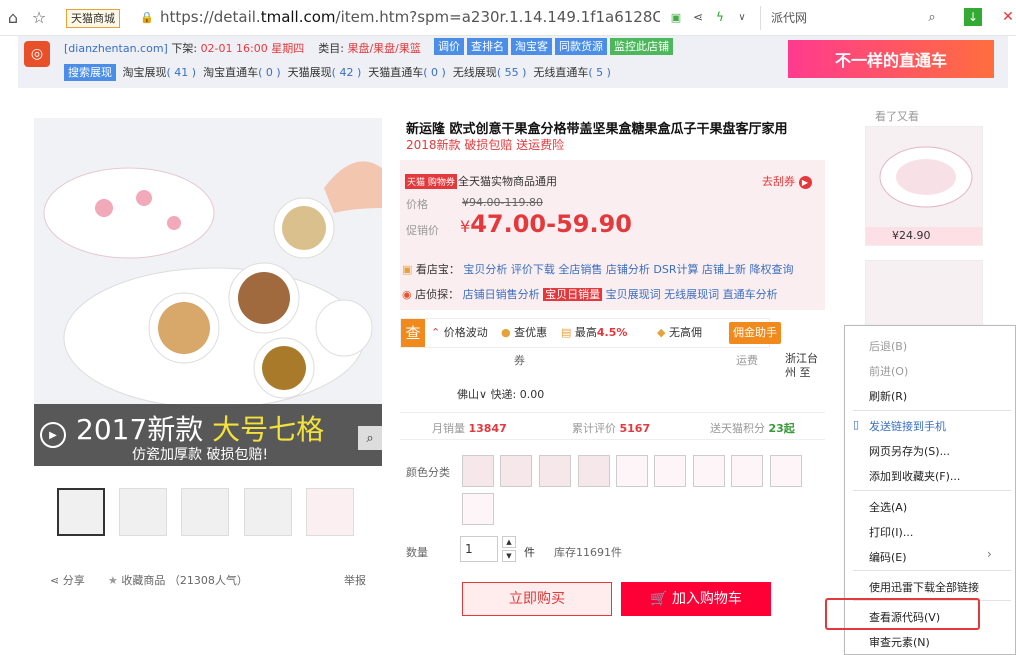 This screenshot has height=655, width=1016. Describe the element at coordinates (553, 46) in the screenshot. I see `plugin-buttons: 调价 查排名 淘宝客 同款货源 监控此店铺` at that location.